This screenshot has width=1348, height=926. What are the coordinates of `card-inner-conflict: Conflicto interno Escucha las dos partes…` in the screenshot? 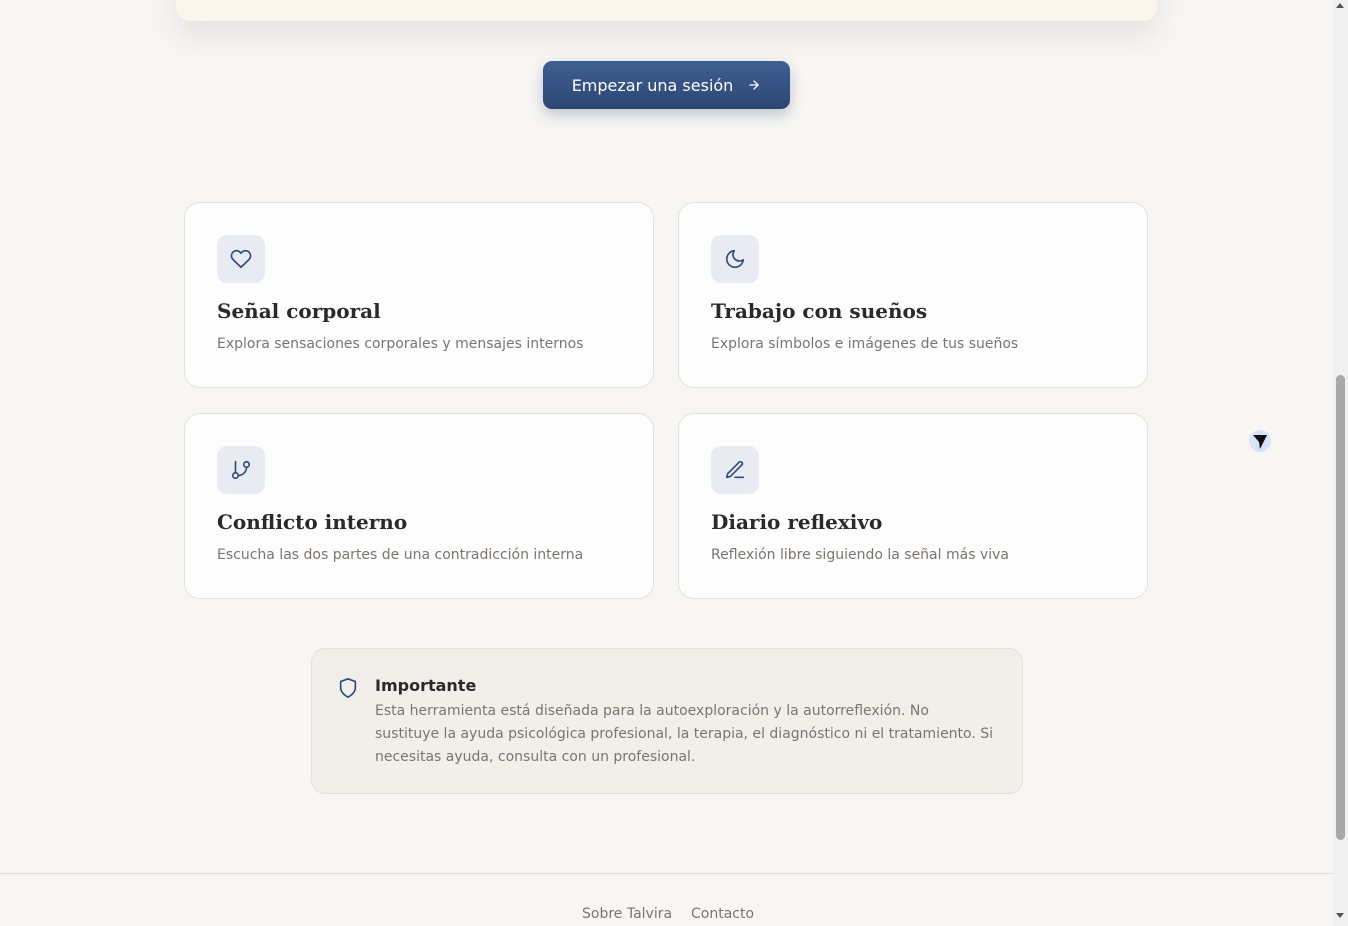 It's located at (419, 506).